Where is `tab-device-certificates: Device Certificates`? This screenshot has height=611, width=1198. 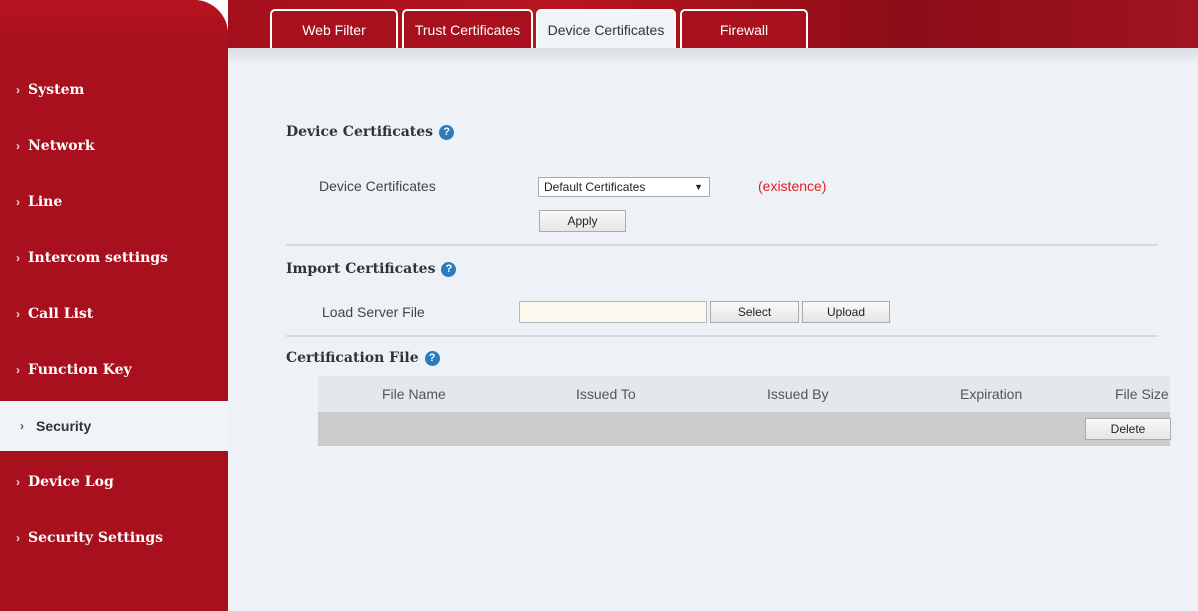 tab-device-certificates: Device Certificates is located at coordinates (606, 28).